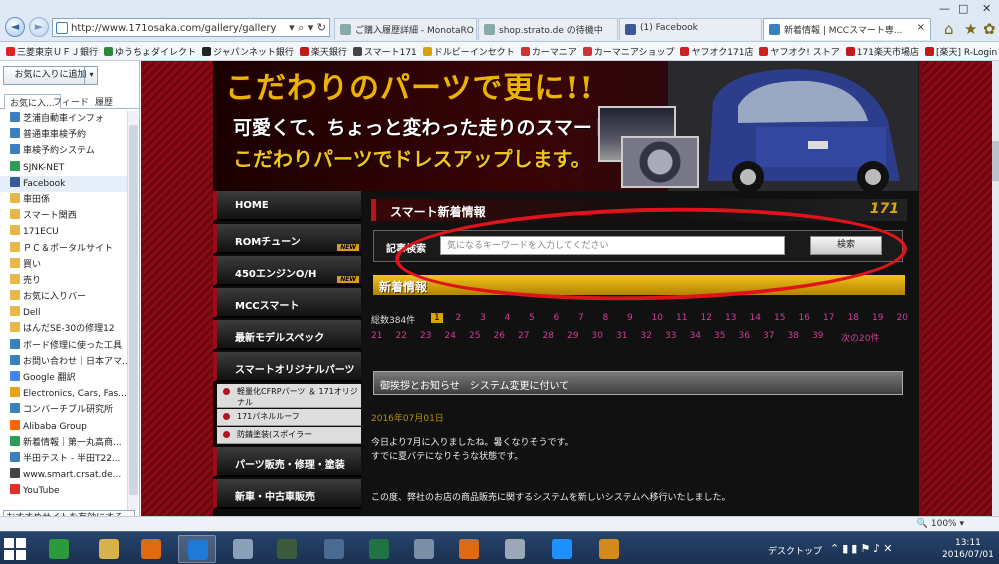  Describe the element at coordinates (248, 51) in the screenshot. I see `favorites-bar-link: ジャパンネット銀行` at that location.